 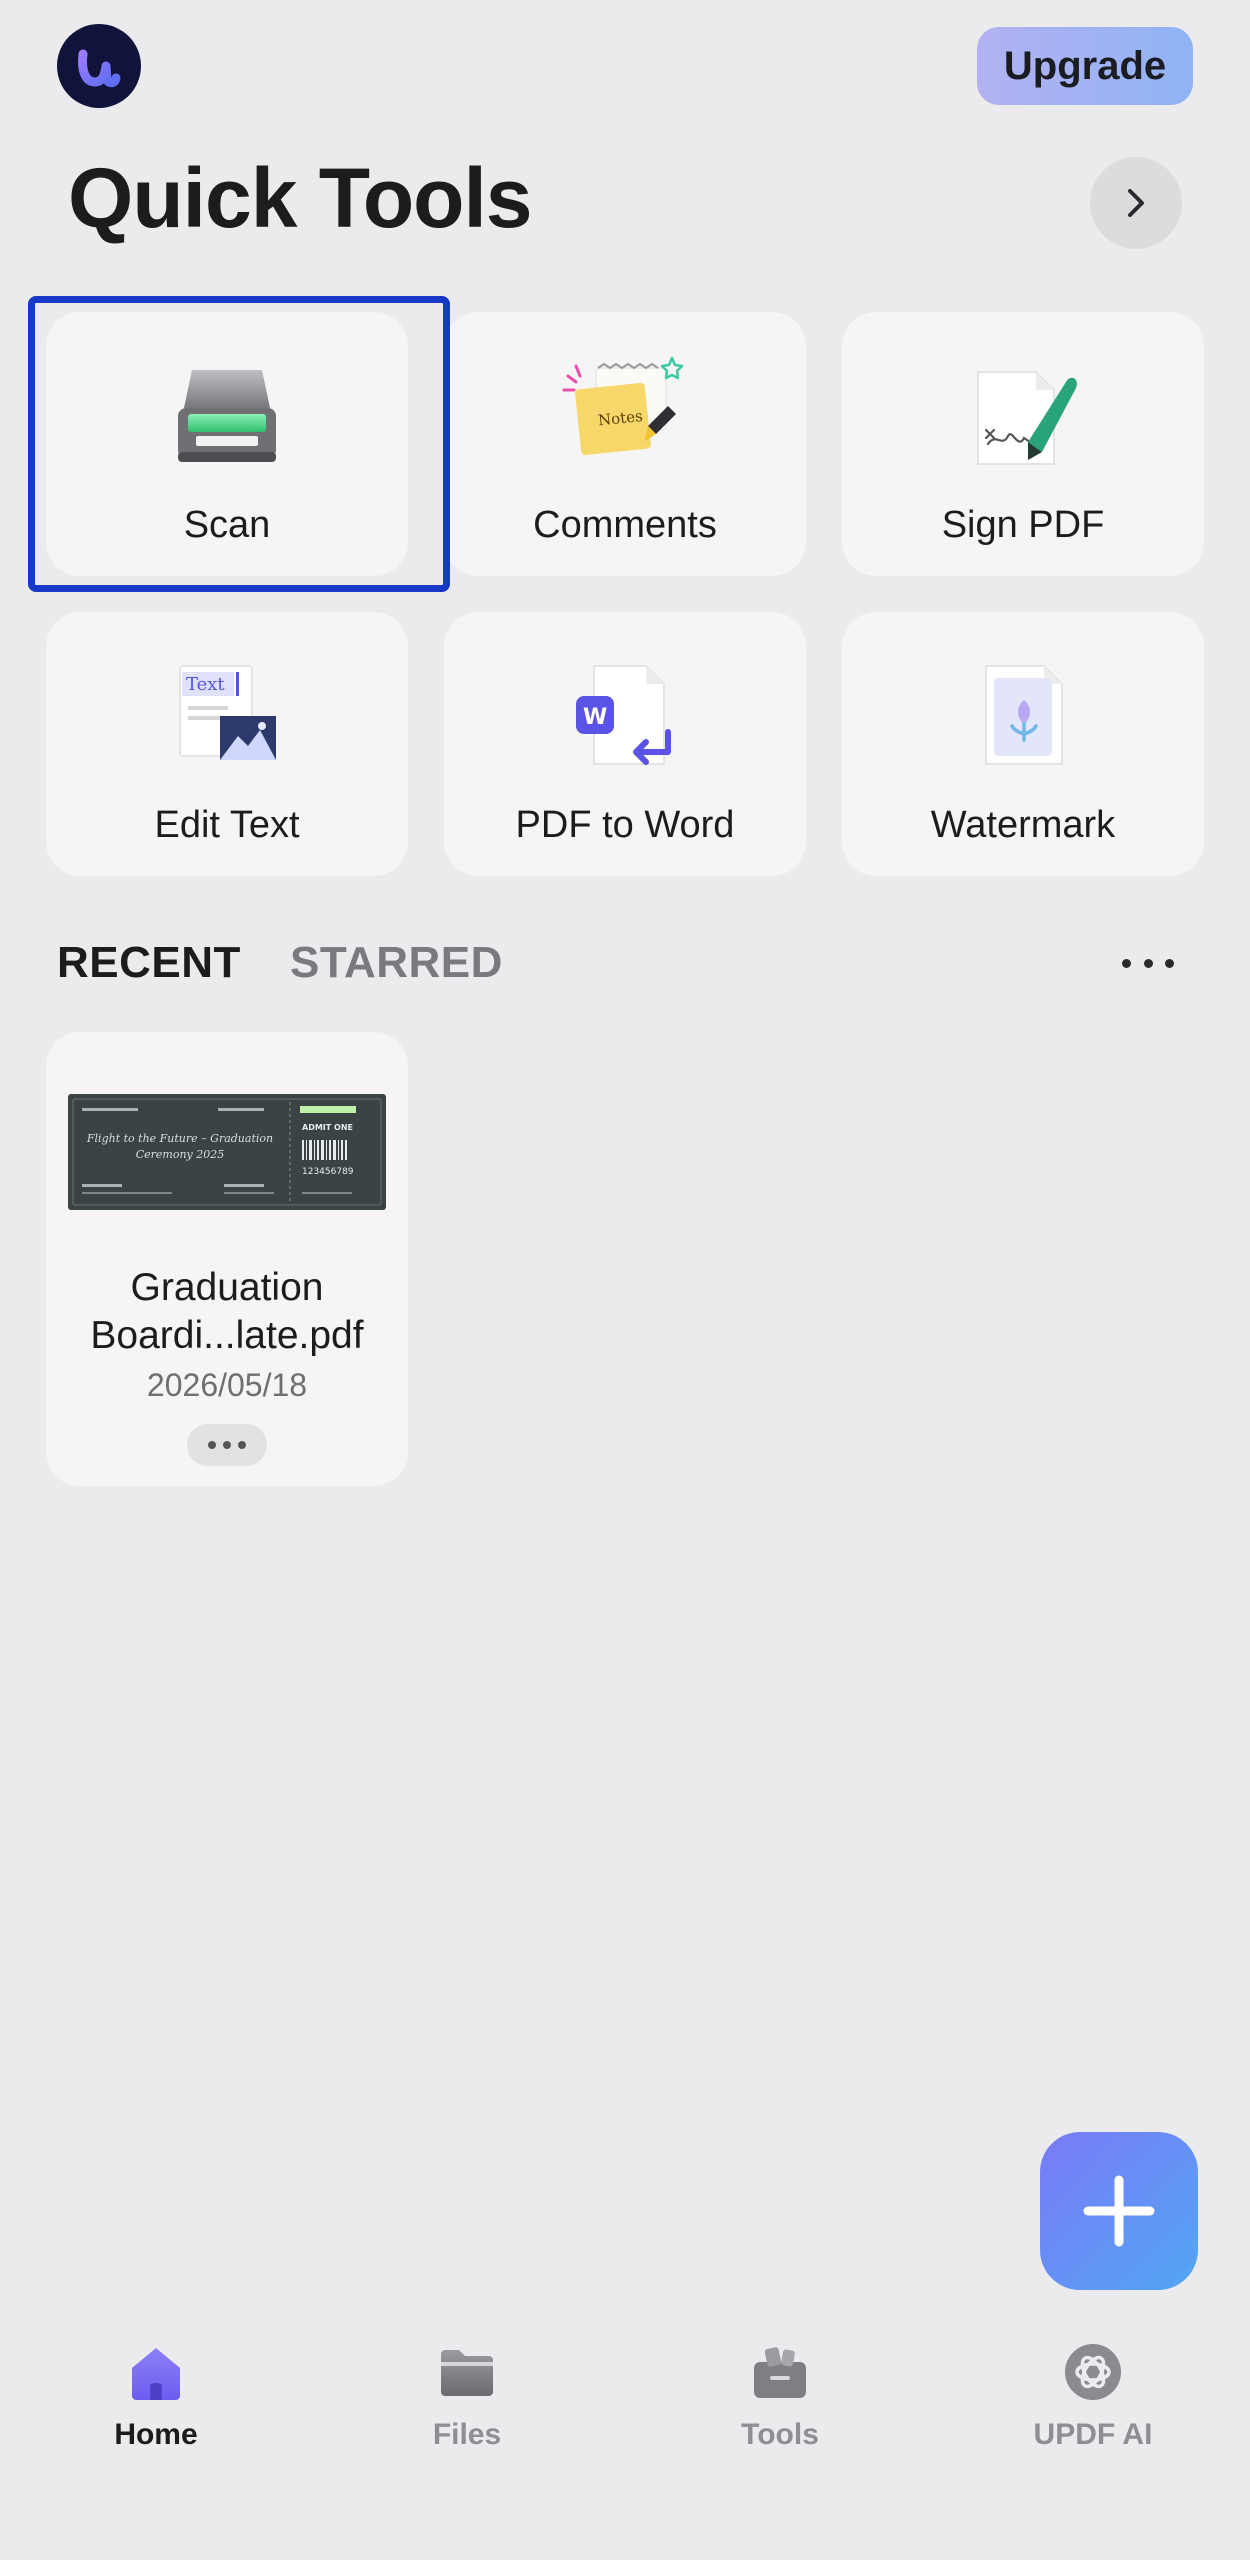 I want to click on tool-label: Edit Text, so click(x=227, y=825).